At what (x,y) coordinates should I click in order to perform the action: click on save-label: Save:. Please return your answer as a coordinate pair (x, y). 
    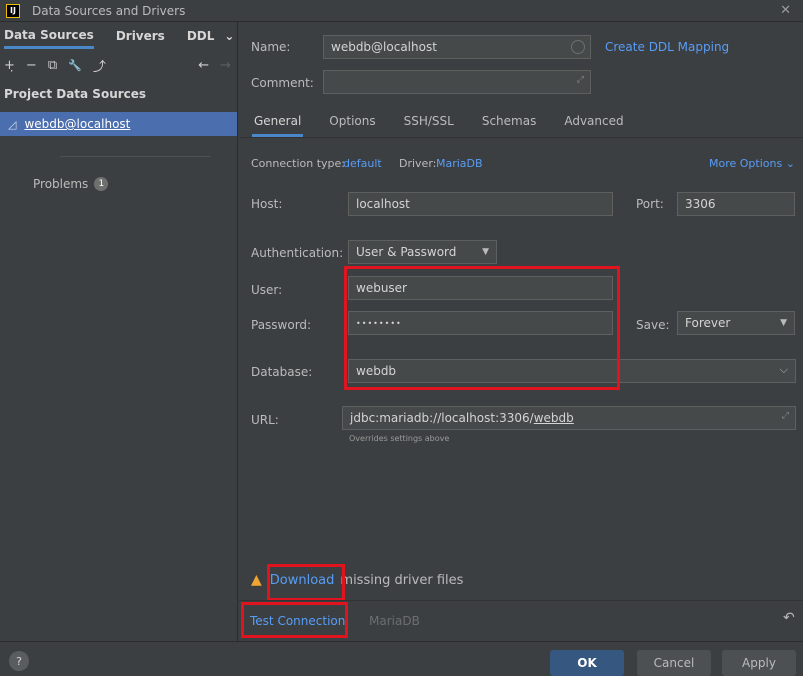
    Looking at the image, I should click on (653, 325).